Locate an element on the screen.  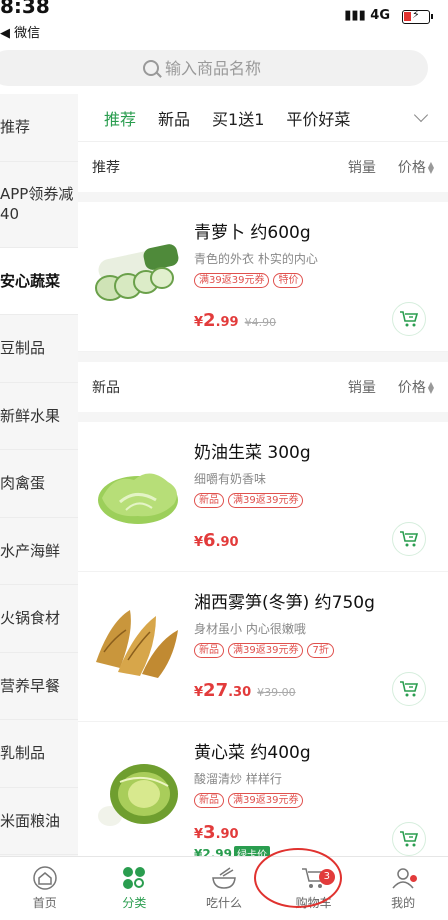
lettuce-image is located at coordinates (138, 498).